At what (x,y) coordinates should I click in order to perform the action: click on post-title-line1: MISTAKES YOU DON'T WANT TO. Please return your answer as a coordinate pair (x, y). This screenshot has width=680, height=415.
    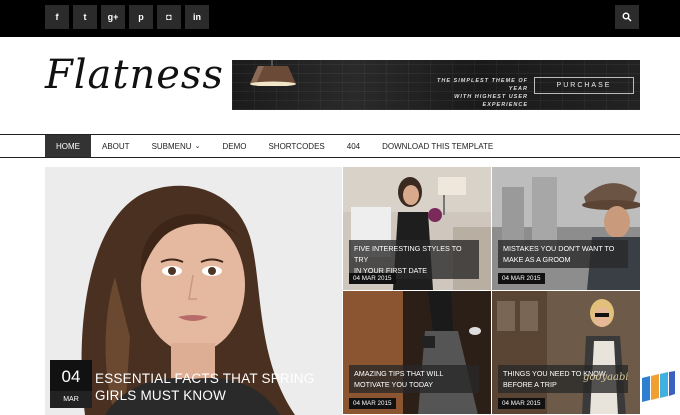
    Looking at the image, I should click on (559, 248).